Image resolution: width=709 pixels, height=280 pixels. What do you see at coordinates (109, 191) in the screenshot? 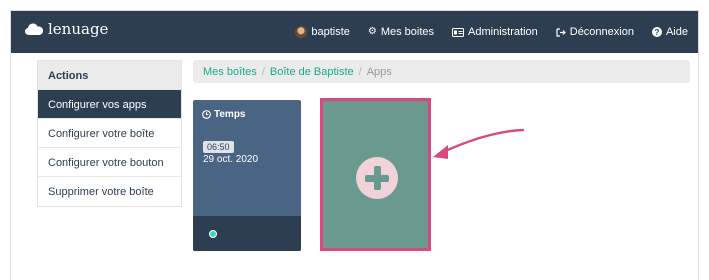
I see `sidebar-item-supprimer-boite: Supprimer votre boîte` at bounding box center [109, 191].